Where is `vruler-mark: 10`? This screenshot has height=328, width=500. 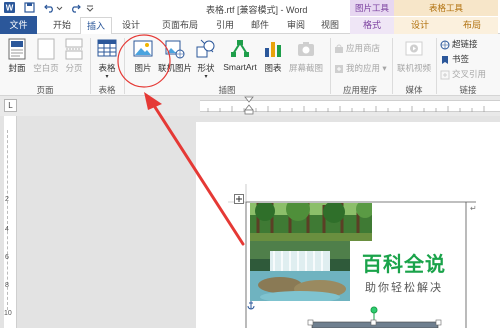
vruler-mark: 10 is located at coordinates (8, 313).